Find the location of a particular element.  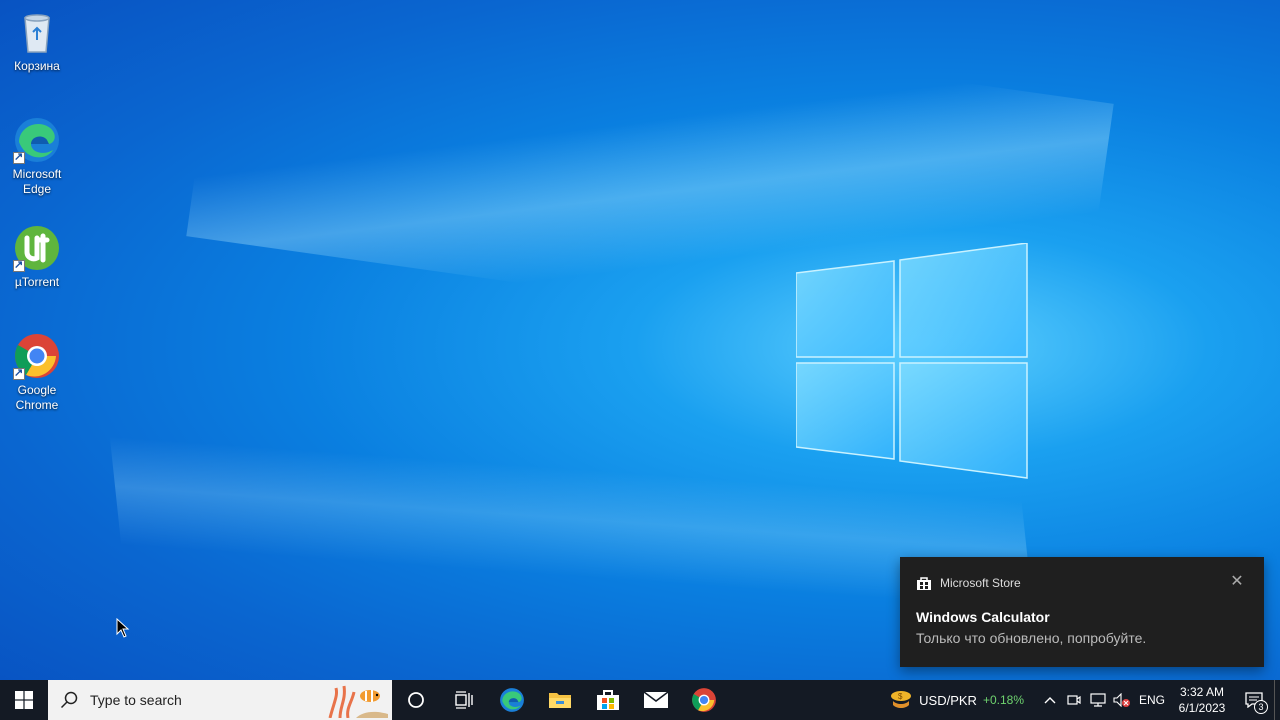

desktop-icon-label: µTorrent is located at coordinates (37, 282).